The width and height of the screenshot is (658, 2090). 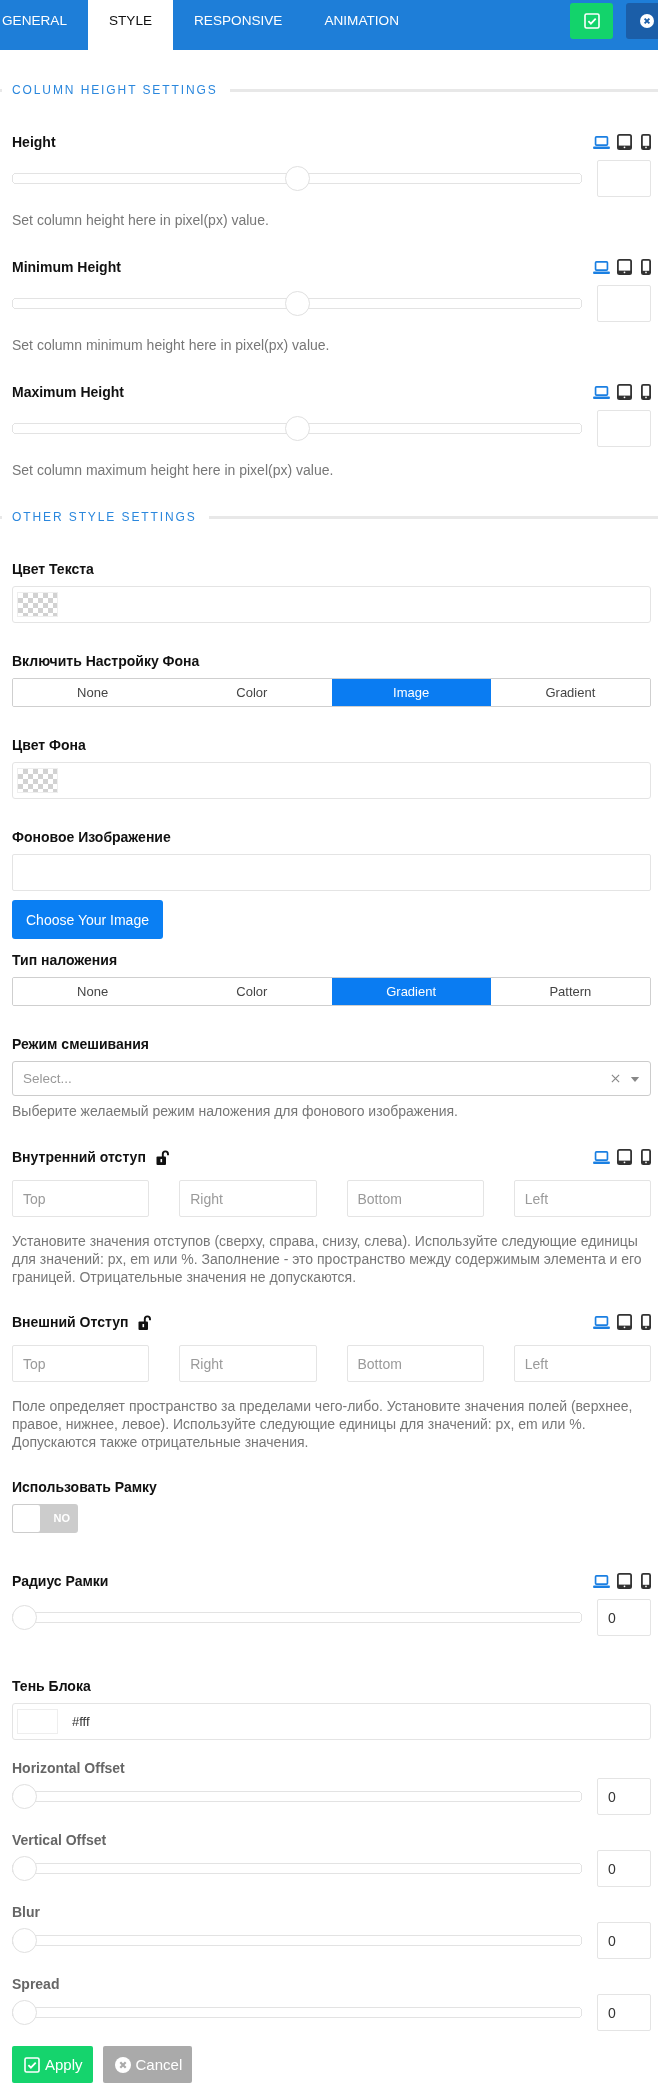 I want to click on image-url-field, so click(x=331, y=872).